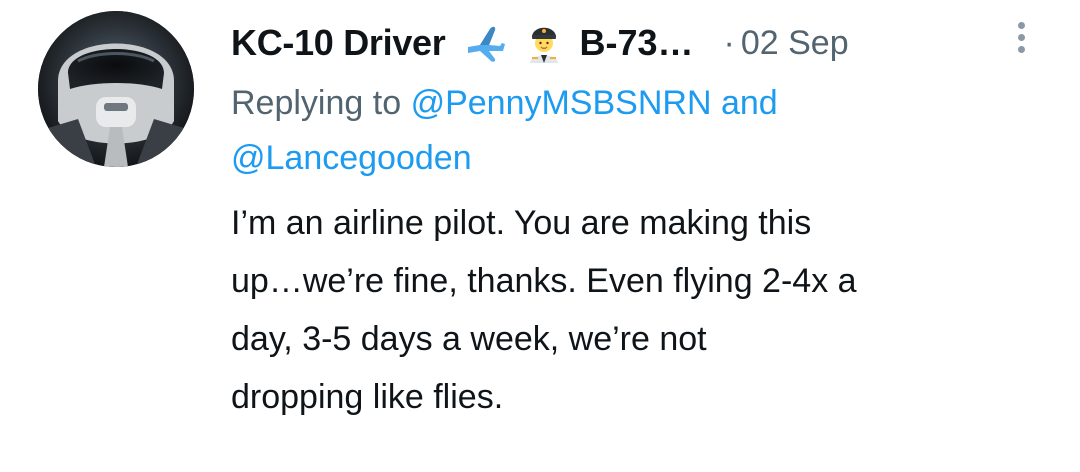  I want to click on tweet-header: KC-10 Driver B-73… · 02 Sep, so click(641, 43).